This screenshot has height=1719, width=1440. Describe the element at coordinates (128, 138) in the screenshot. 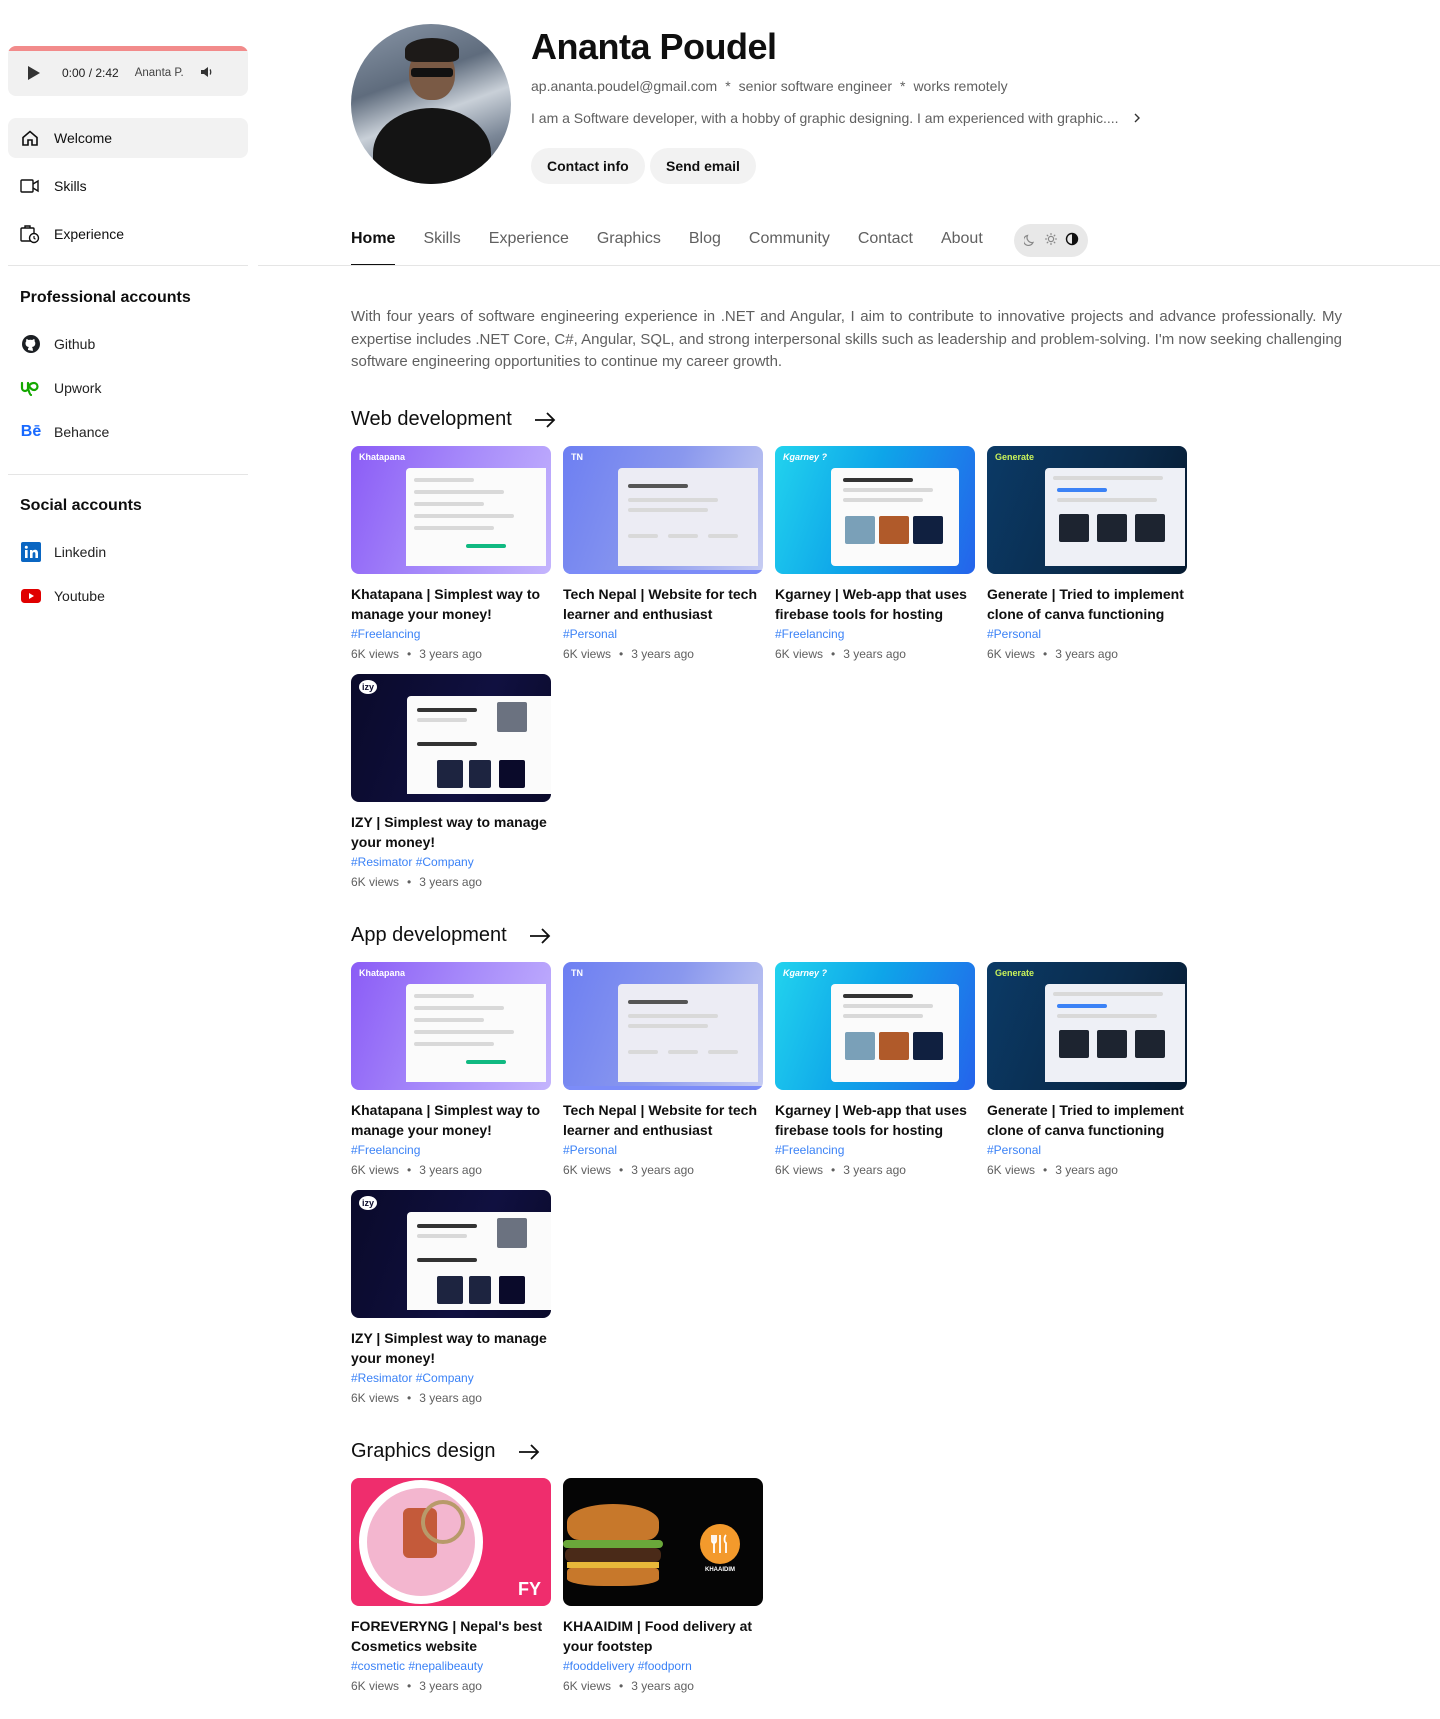

I see `sidebar-item-welcome: Welcome` at that location.